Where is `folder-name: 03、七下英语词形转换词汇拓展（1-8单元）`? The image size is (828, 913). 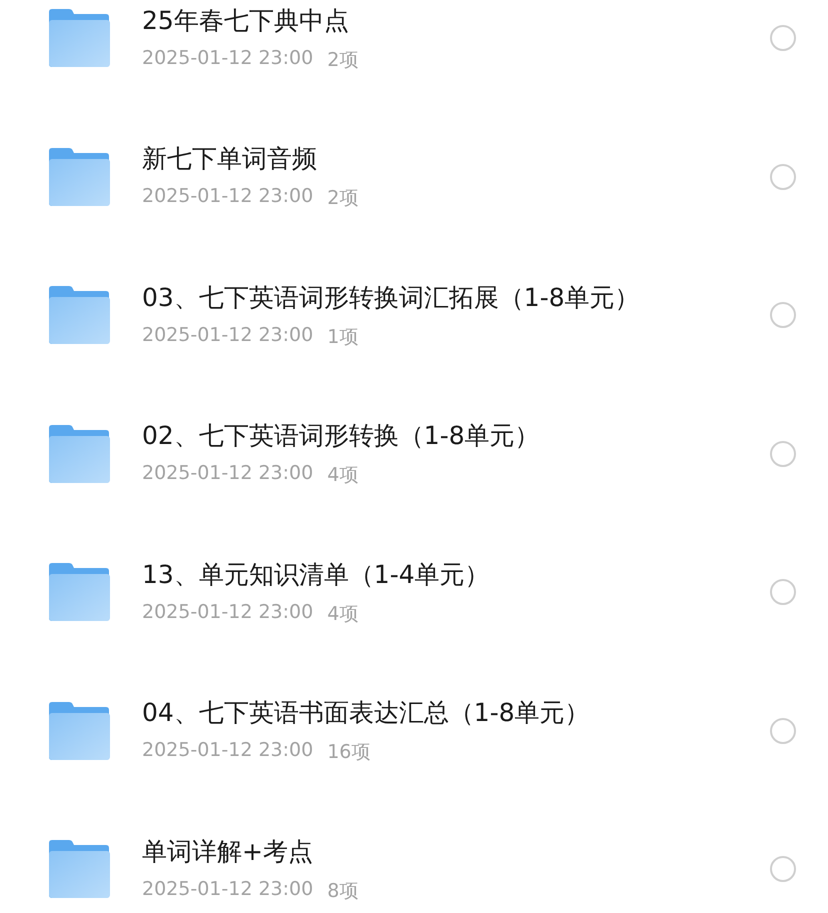
folder-name: 03、七下英语词形转换词汇拓展（1-8单元） is located at coordinates (456, 297).